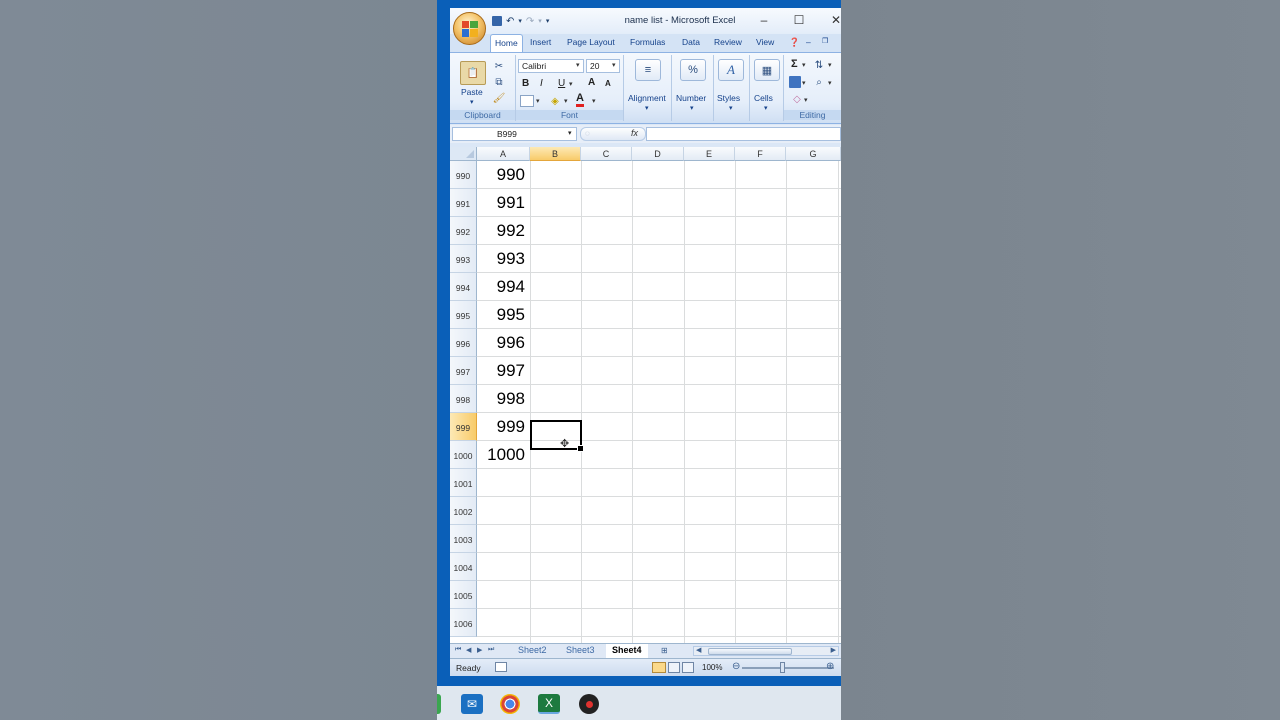 Image resolution: width=1280 pixels, height=720 pixels. I want to click on underline-dropdown-icon: ▾, so click(571, 84).